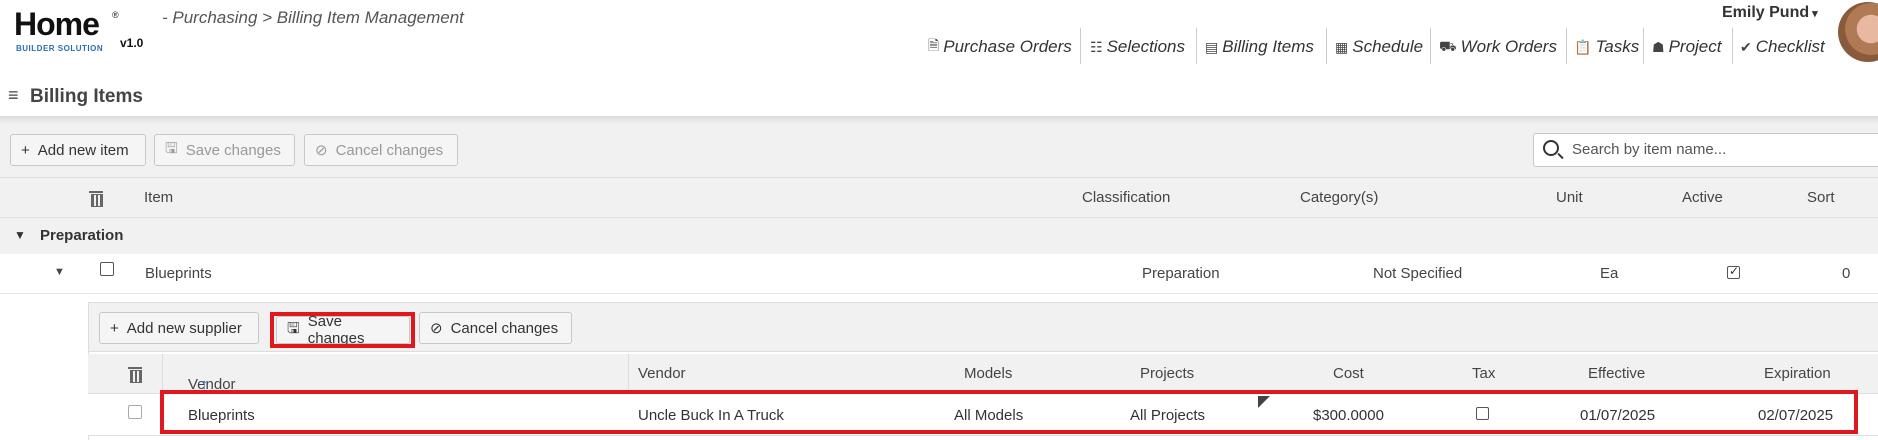 This screenshot has height=440, width=1878. I want to click on save-changes-button: 🖫 Save changes, so click(224, 150).